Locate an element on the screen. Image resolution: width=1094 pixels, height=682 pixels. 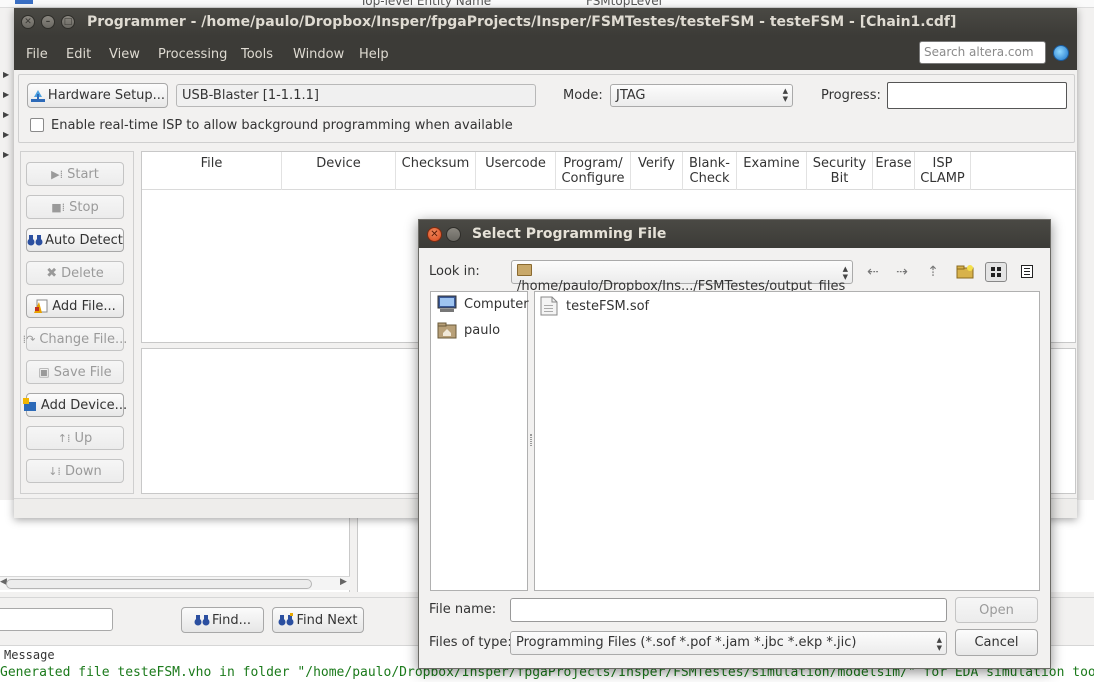
column-examine: Examine is located at coordinates (772, 171).